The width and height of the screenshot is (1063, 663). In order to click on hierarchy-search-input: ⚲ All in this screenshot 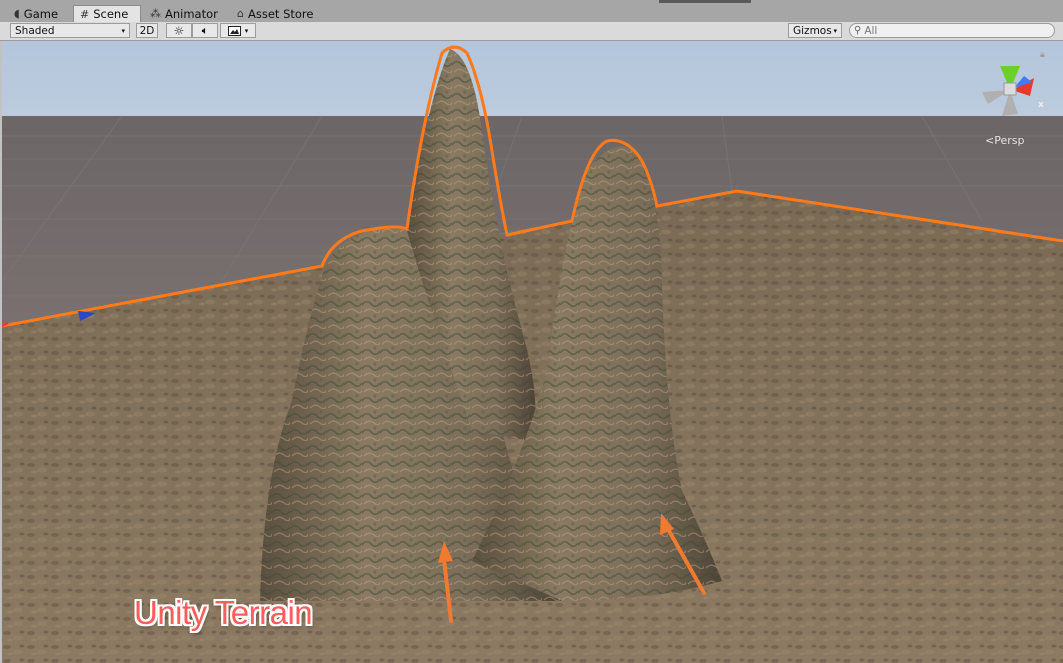, I will do `click(952, 30)`.